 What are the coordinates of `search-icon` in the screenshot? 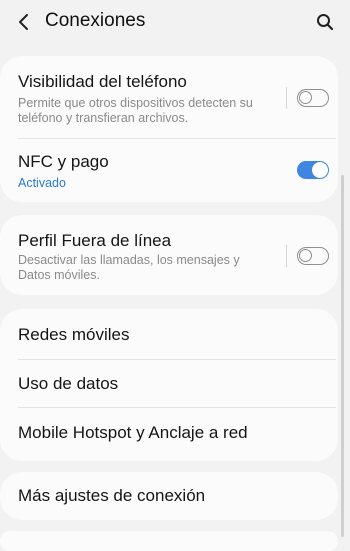 It's located at (325, 22).